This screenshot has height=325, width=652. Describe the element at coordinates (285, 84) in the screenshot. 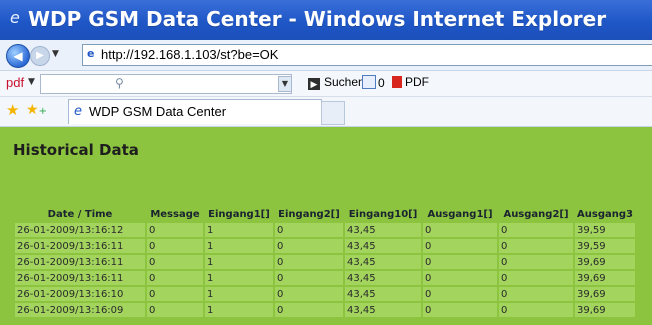

I see `search-dropdown-button: ▼` at that location.